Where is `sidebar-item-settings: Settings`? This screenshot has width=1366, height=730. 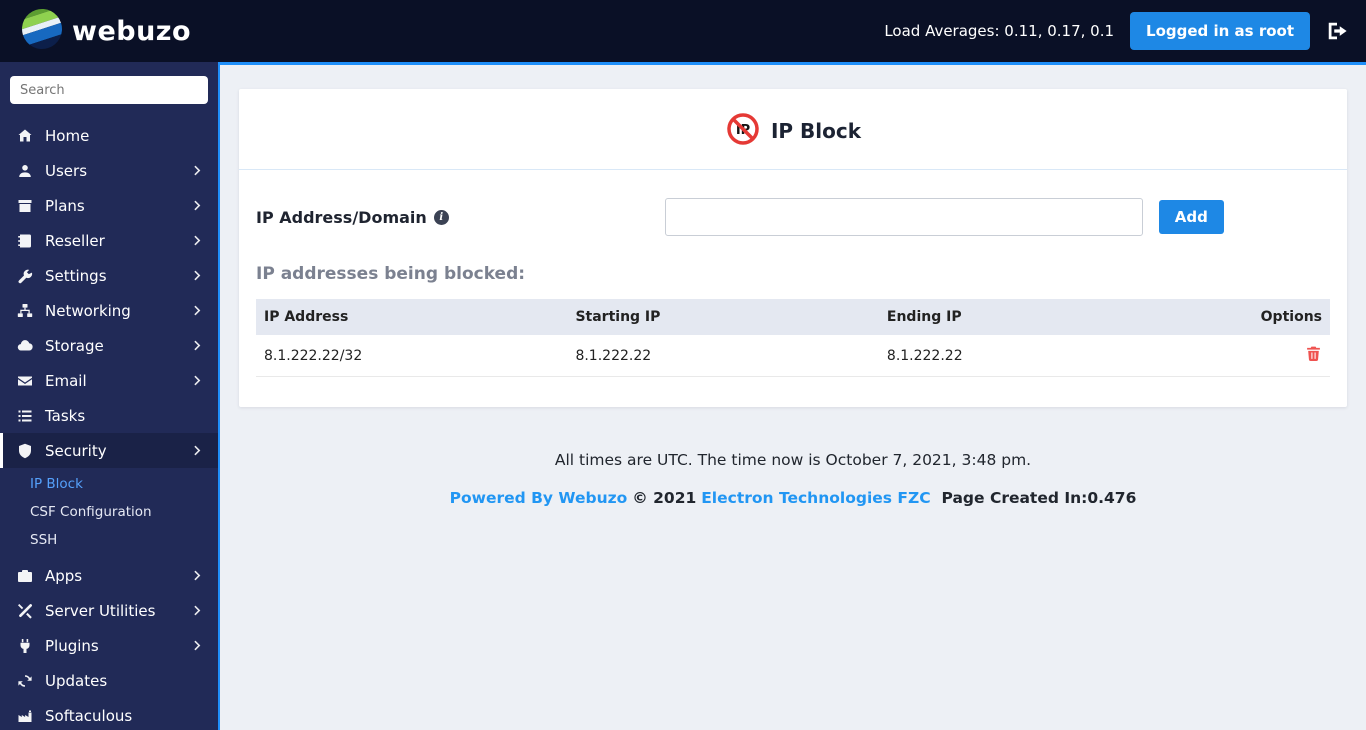 sidebar-item-settings: Settings is located at coordinates (109, 275).